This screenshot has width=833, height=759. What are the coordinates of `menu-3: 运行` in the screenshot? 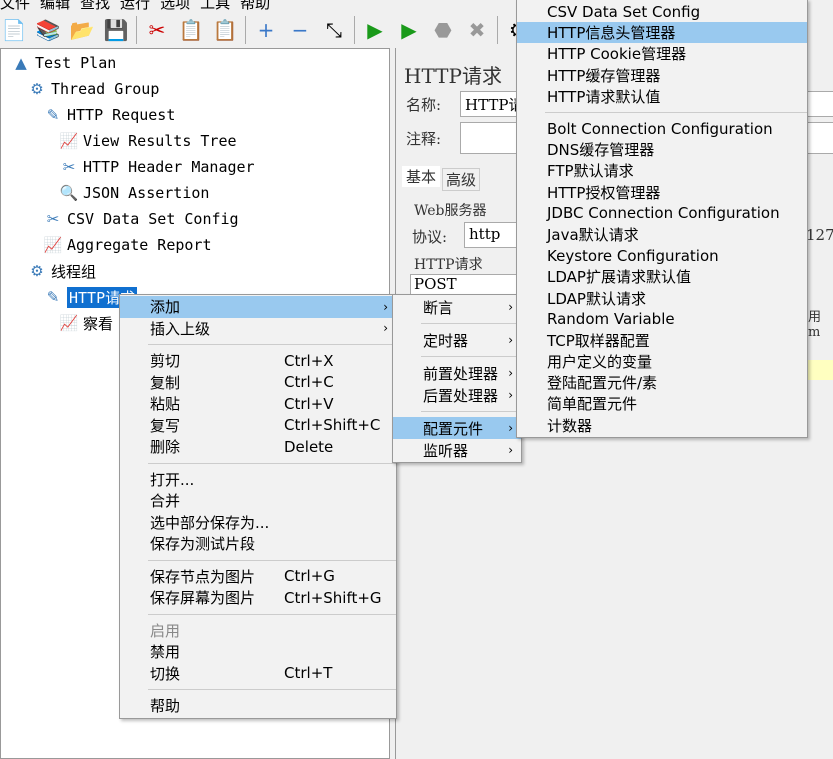 It's located at (135, 6).